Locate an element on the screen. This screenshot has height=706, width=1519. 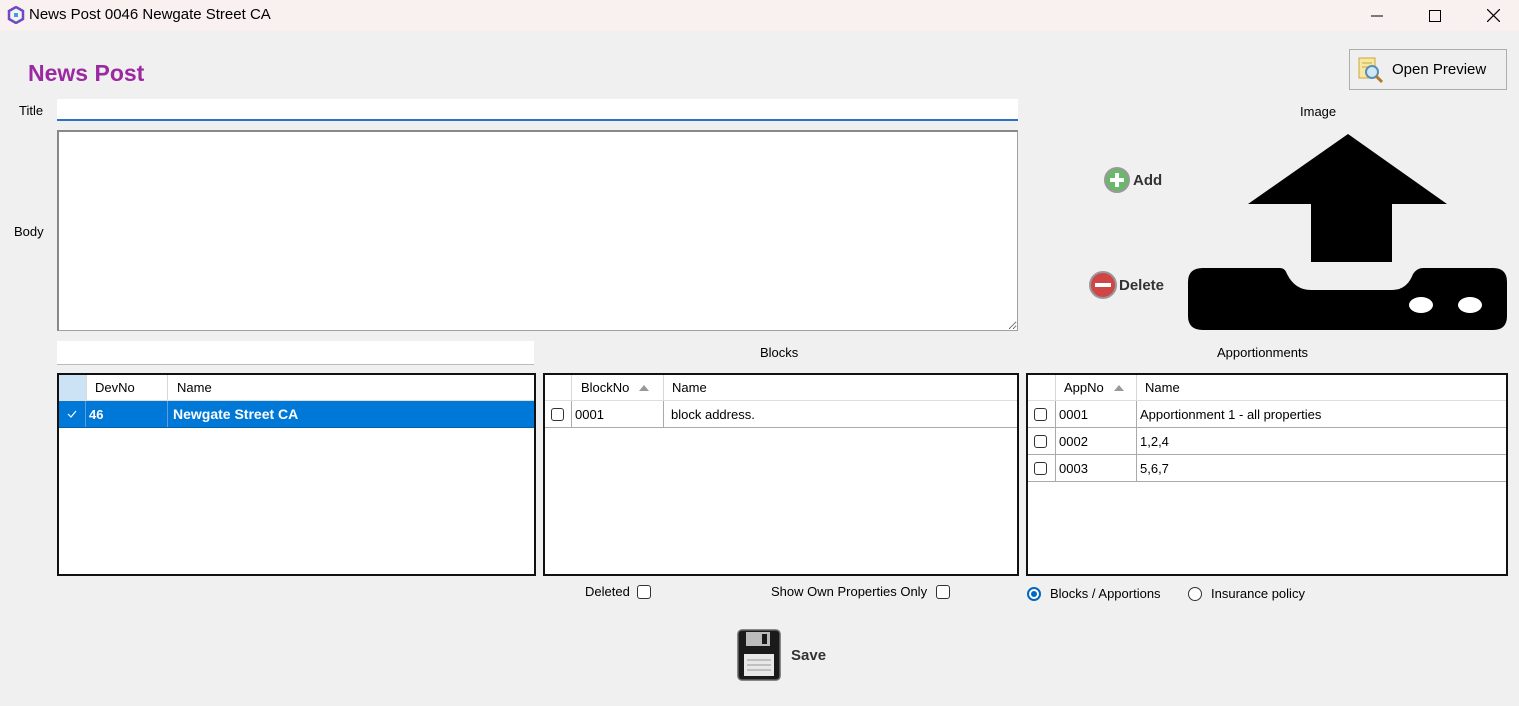
deleted-checkbox: Deleted is located at coordinates (618, 591).